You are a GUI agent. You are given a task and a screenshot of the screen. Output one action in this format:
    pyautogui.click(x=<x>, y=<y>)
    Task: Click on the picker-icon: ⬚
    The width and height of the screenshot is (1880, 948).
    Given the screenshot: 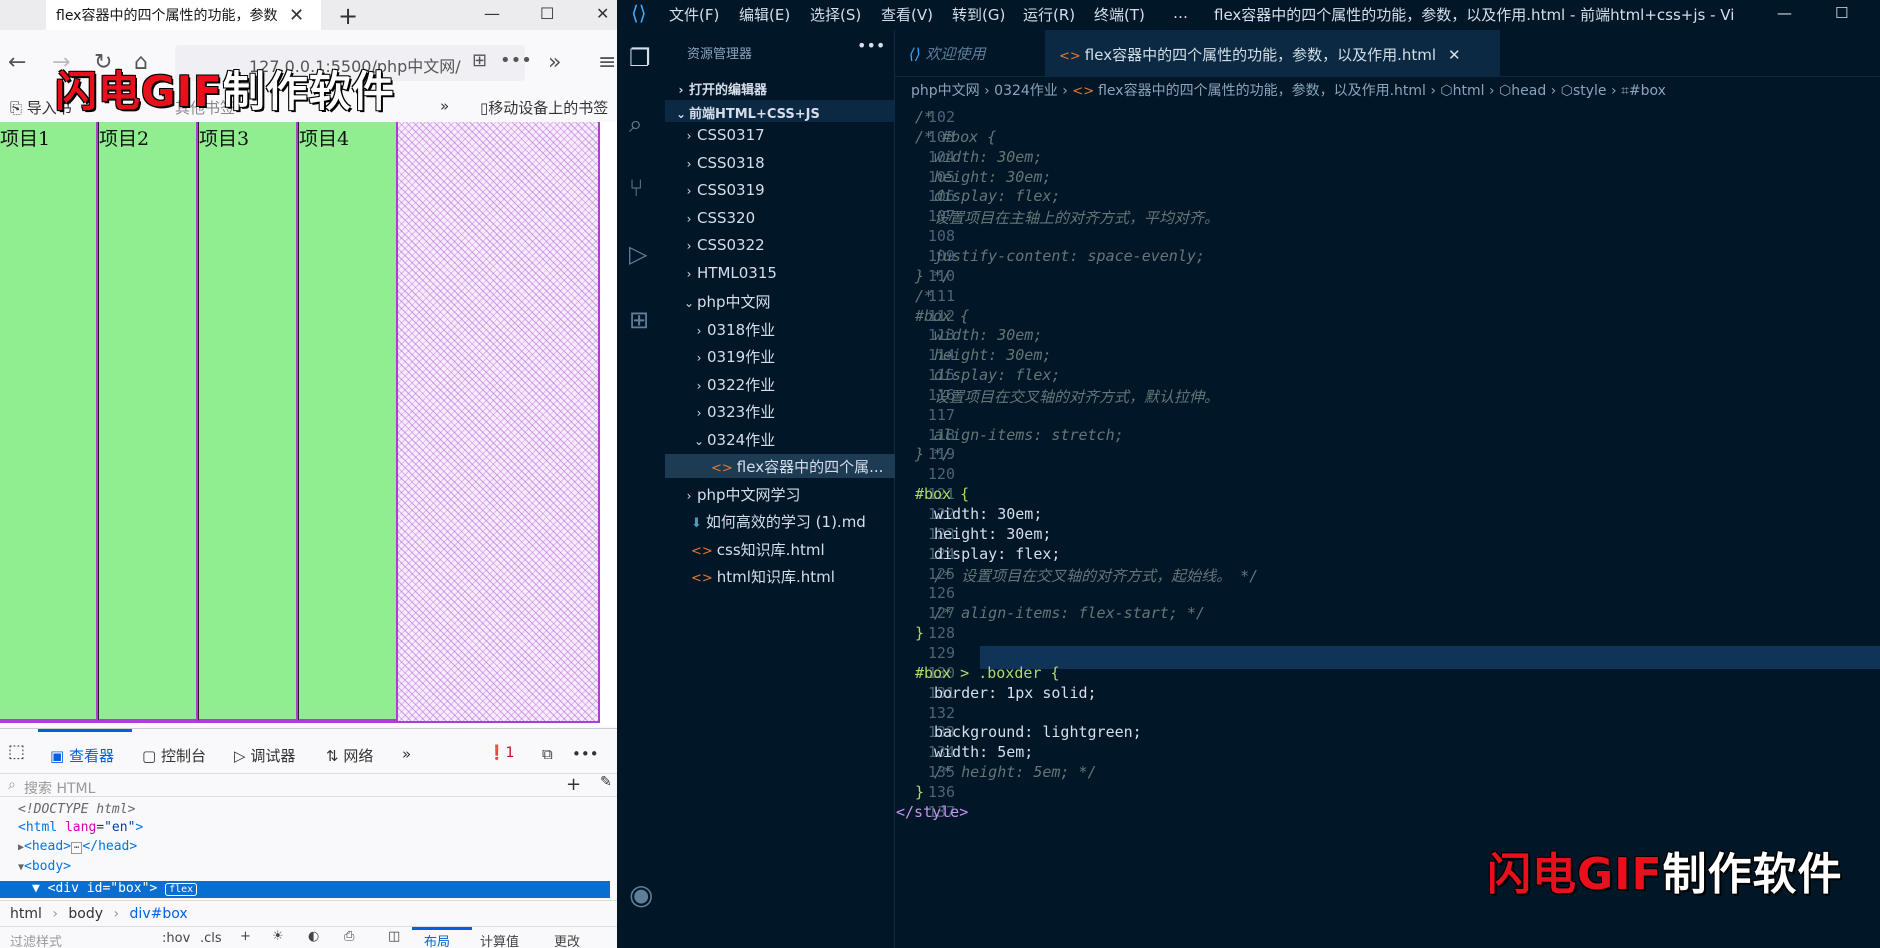 What is the action you would take?
    pyautogui.click(x=16, y=751)
    